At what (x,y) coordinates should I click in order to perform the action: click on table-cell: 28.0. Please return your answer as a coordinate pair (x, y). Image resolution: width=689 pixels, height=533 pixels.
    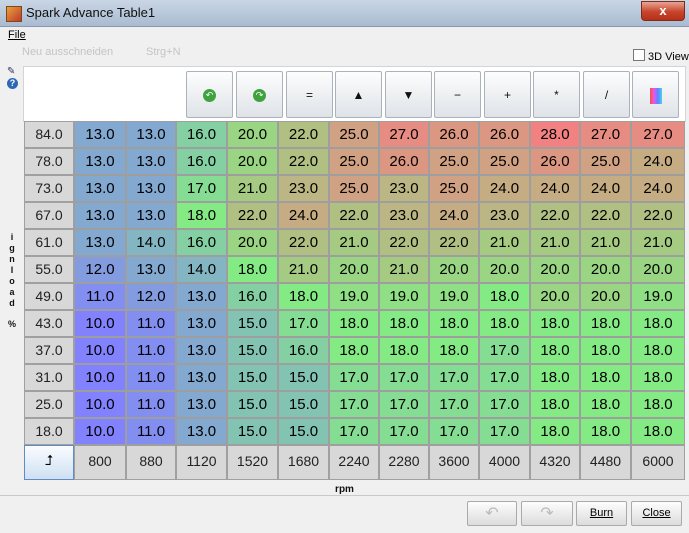
    Looking at the image, I should click on (555, 134).